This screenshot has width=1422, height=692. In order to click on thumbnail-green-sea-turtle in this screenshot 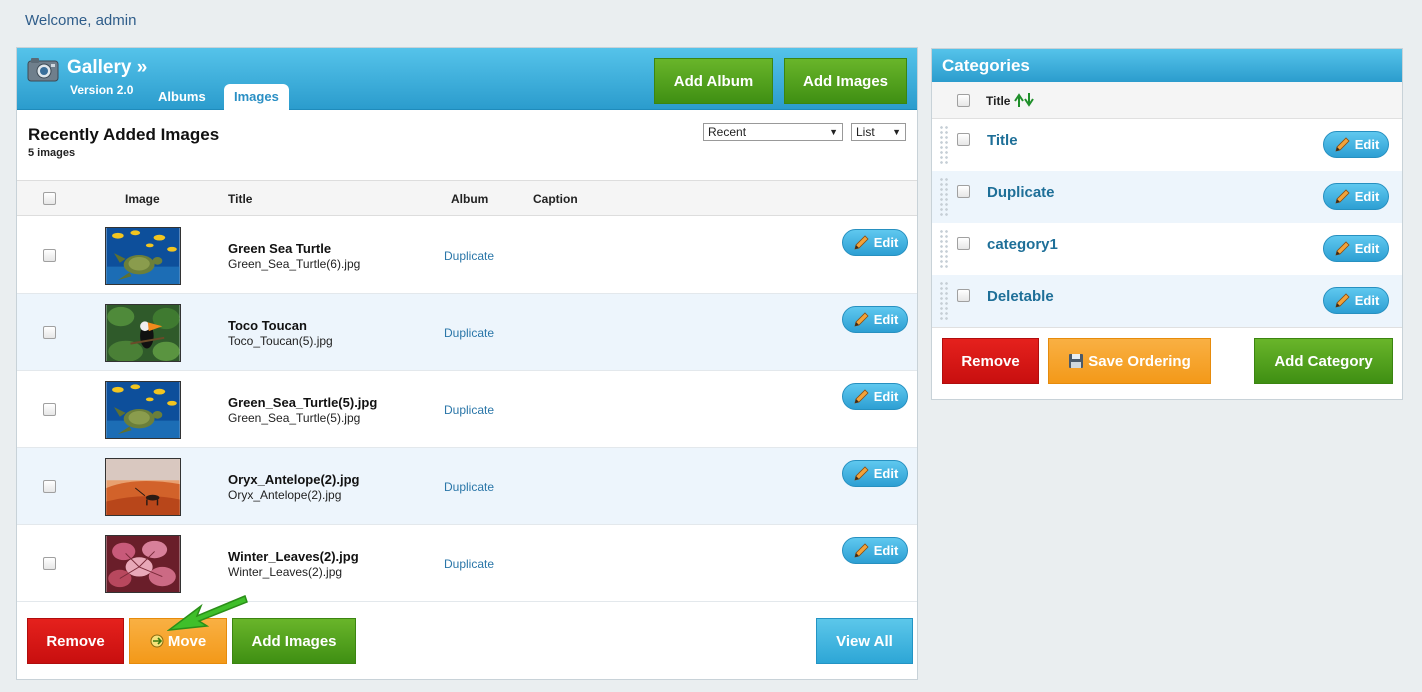, I will do `click(143, 256)`.